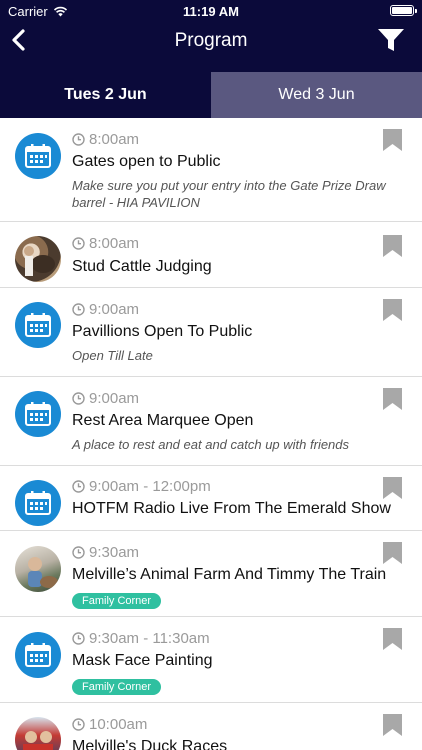 The width and height of the screenshot is (422, 750). I want to click on cattle-photo, so click(39, 261).